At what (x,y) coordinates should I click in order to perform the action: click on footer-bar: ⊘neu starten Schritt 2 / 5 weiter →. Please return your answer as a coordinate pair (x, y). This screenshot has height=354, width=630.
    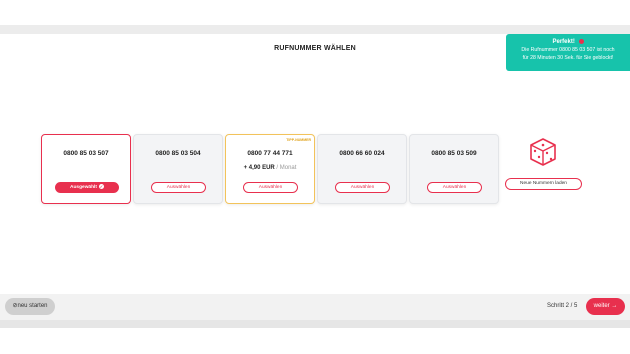
    Looking at the image, I should click on (315, 307).